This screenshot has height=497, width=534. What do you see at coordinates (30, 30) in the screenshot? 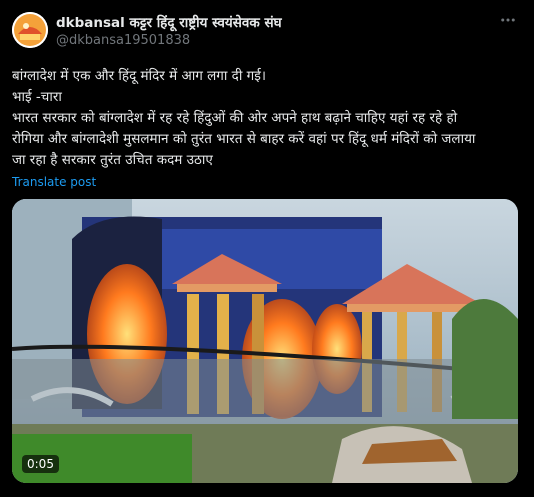
I see `avatar` at bounding box center [30, 30].